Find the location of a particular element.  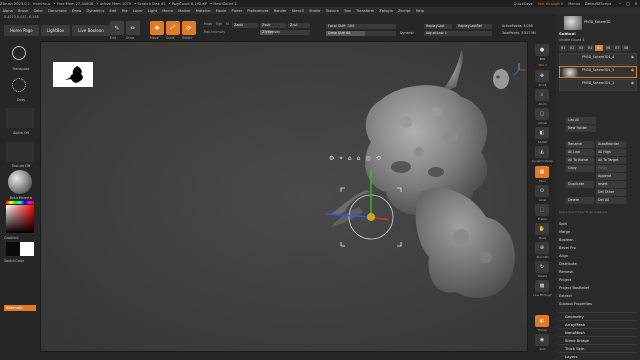

rename-button: Rename is located at coordinates (580, 144).